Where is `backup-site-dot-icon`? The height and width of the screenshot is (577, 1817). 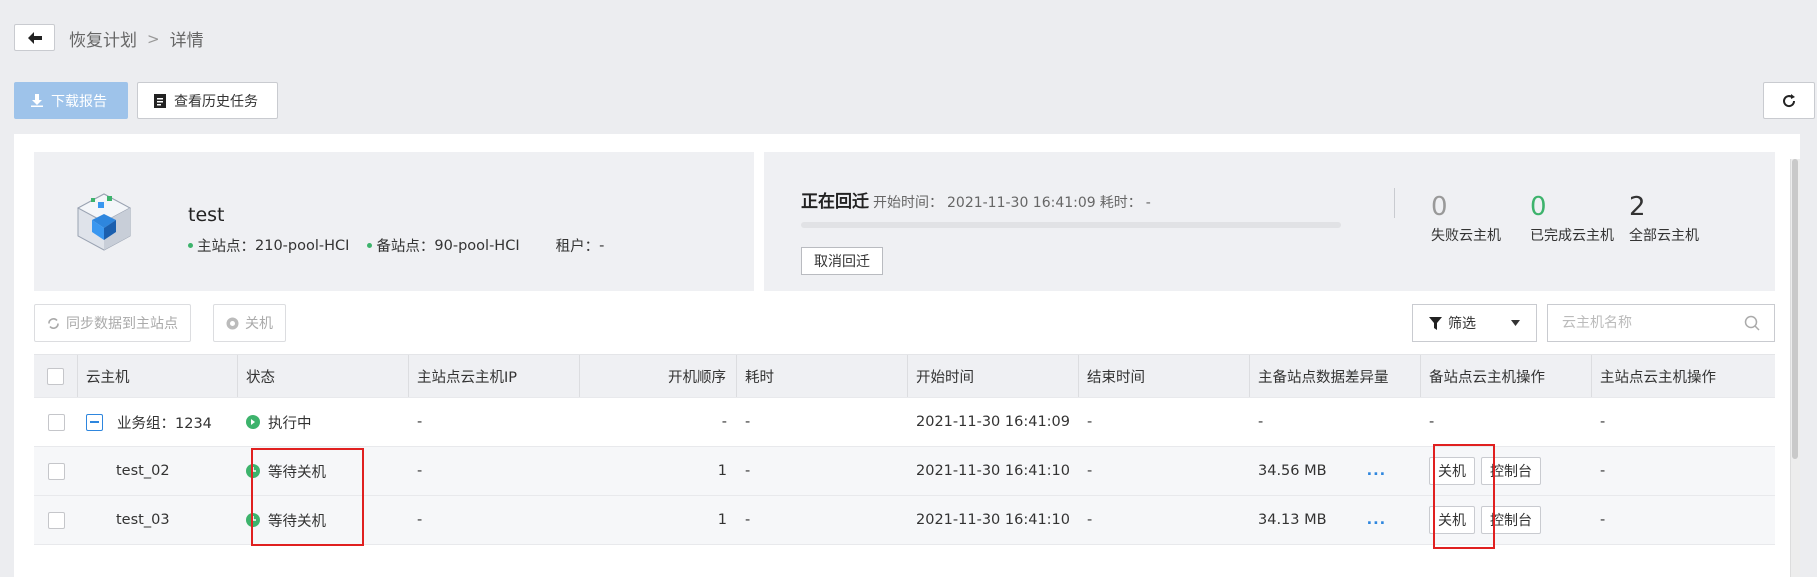 backup-site-dot-icon is located at coordinates (370, 245).